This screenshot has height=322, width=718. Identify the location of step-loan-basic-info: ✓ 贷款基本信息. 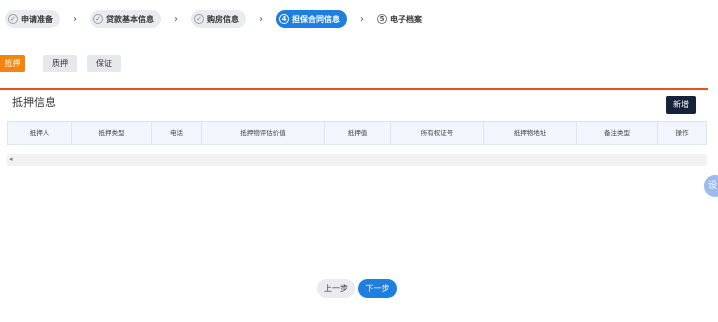
(125, 19).